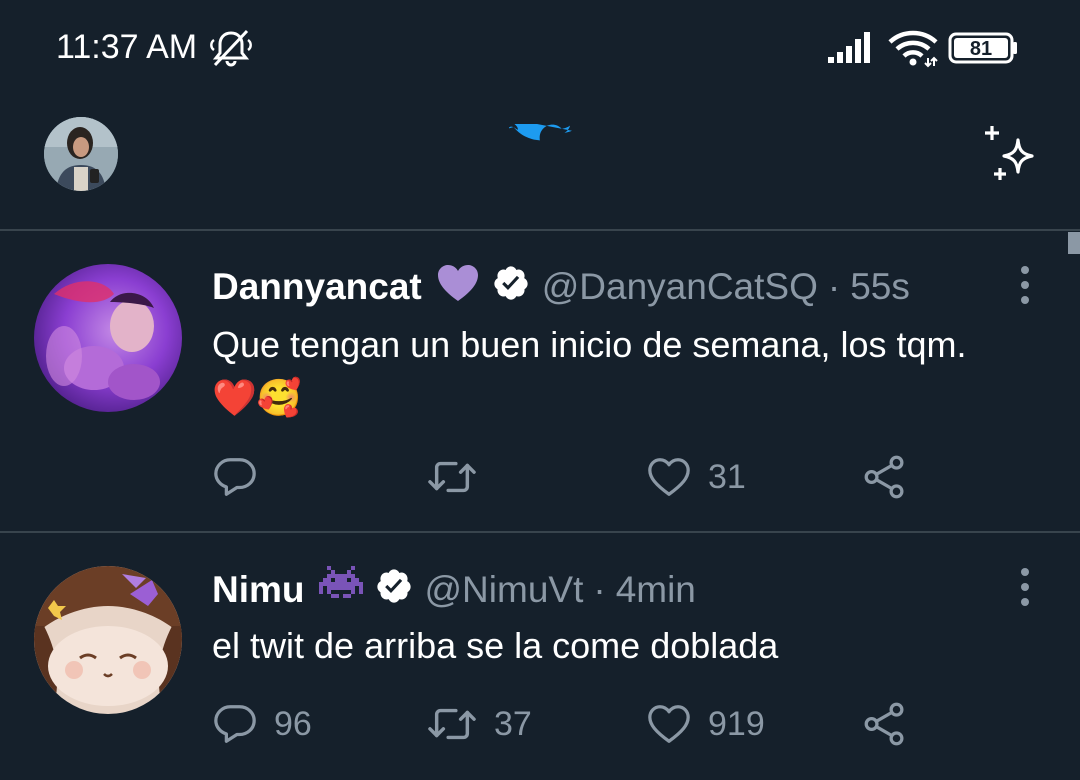  Describe the element at coordinates (231, 48) in the screenshot. I see `notifications-muted-icon` at that location.